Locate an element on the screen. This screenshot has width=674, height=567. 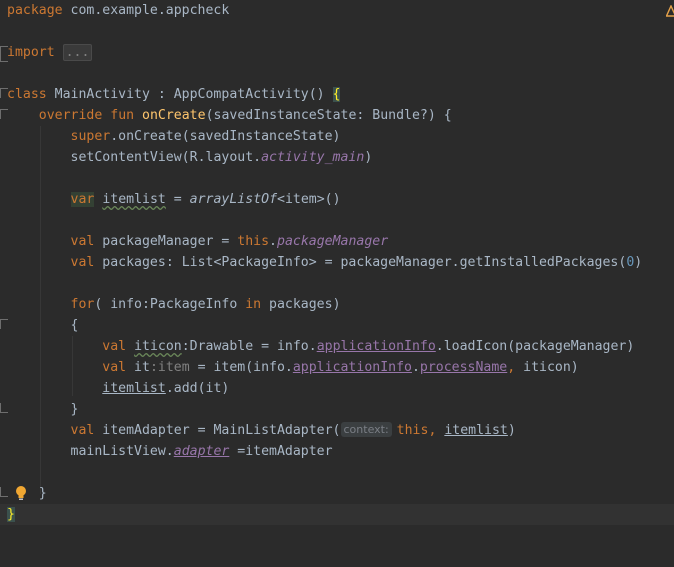
open-brace: { is located at coordinates (74, 325).